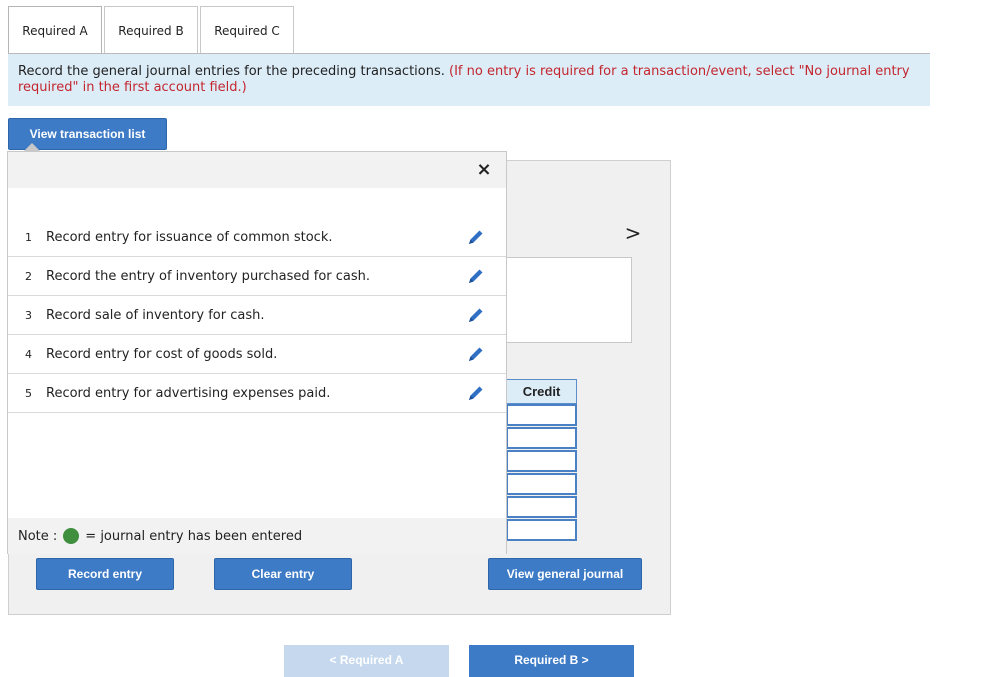 This screenshot has width=1008, height=677. I want to click on transaction-row: 4 Record entry for cost of goods sold., so click(257, 354).